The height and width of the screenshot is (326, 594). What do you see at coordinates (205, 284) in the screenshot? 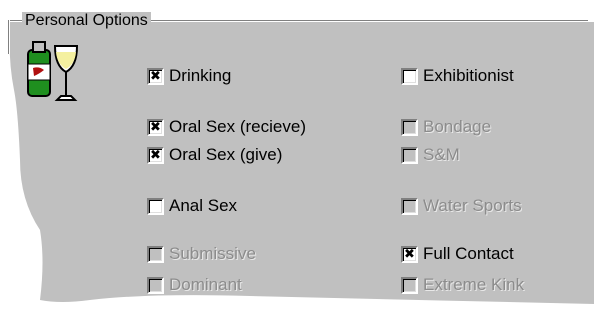
I see `dominant-label: Dominant` at bounding box center [205, 284].